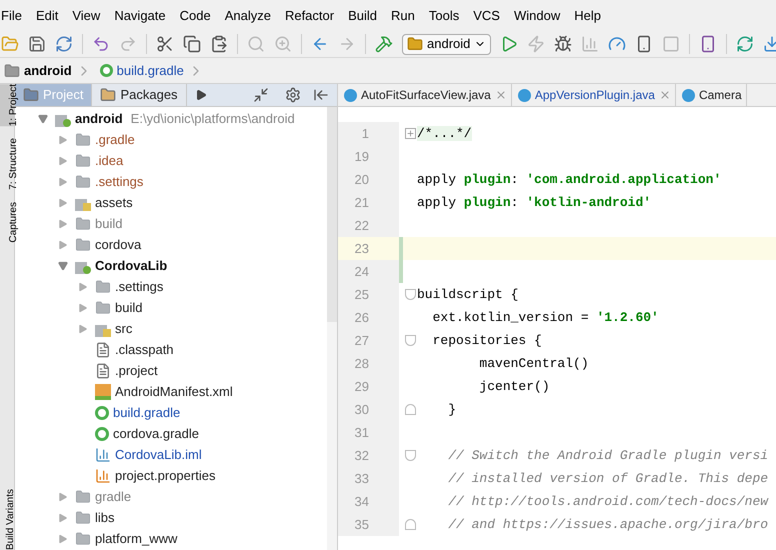  Describe the element at coordinates (563, 44) in the screenshot. I see `debug-icon` at that location.